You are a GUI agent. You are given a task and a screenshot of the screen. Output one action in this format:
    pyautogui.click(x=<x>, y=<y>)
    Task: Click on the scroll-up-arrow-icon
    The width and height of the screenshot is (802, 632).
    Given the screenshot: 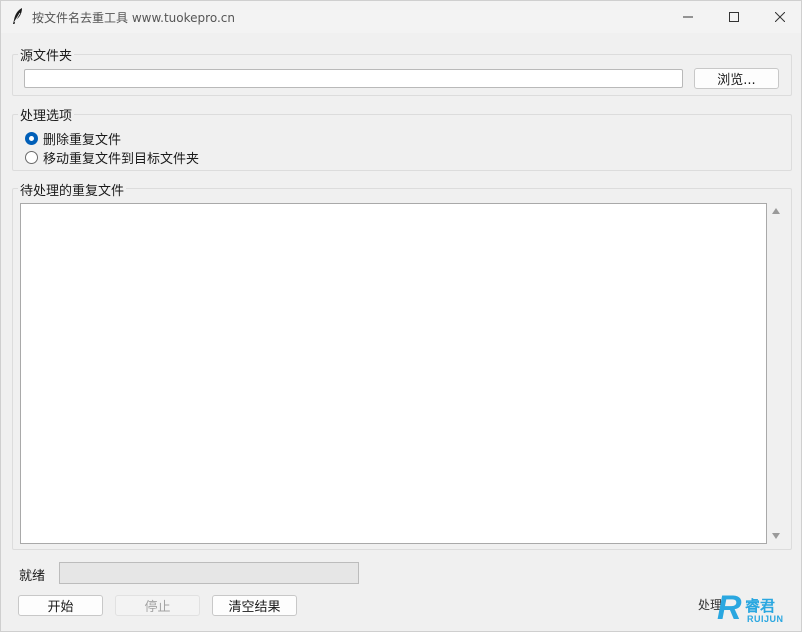 What is the action you would take?
    pyautogui.click(x=776, y=211)
    